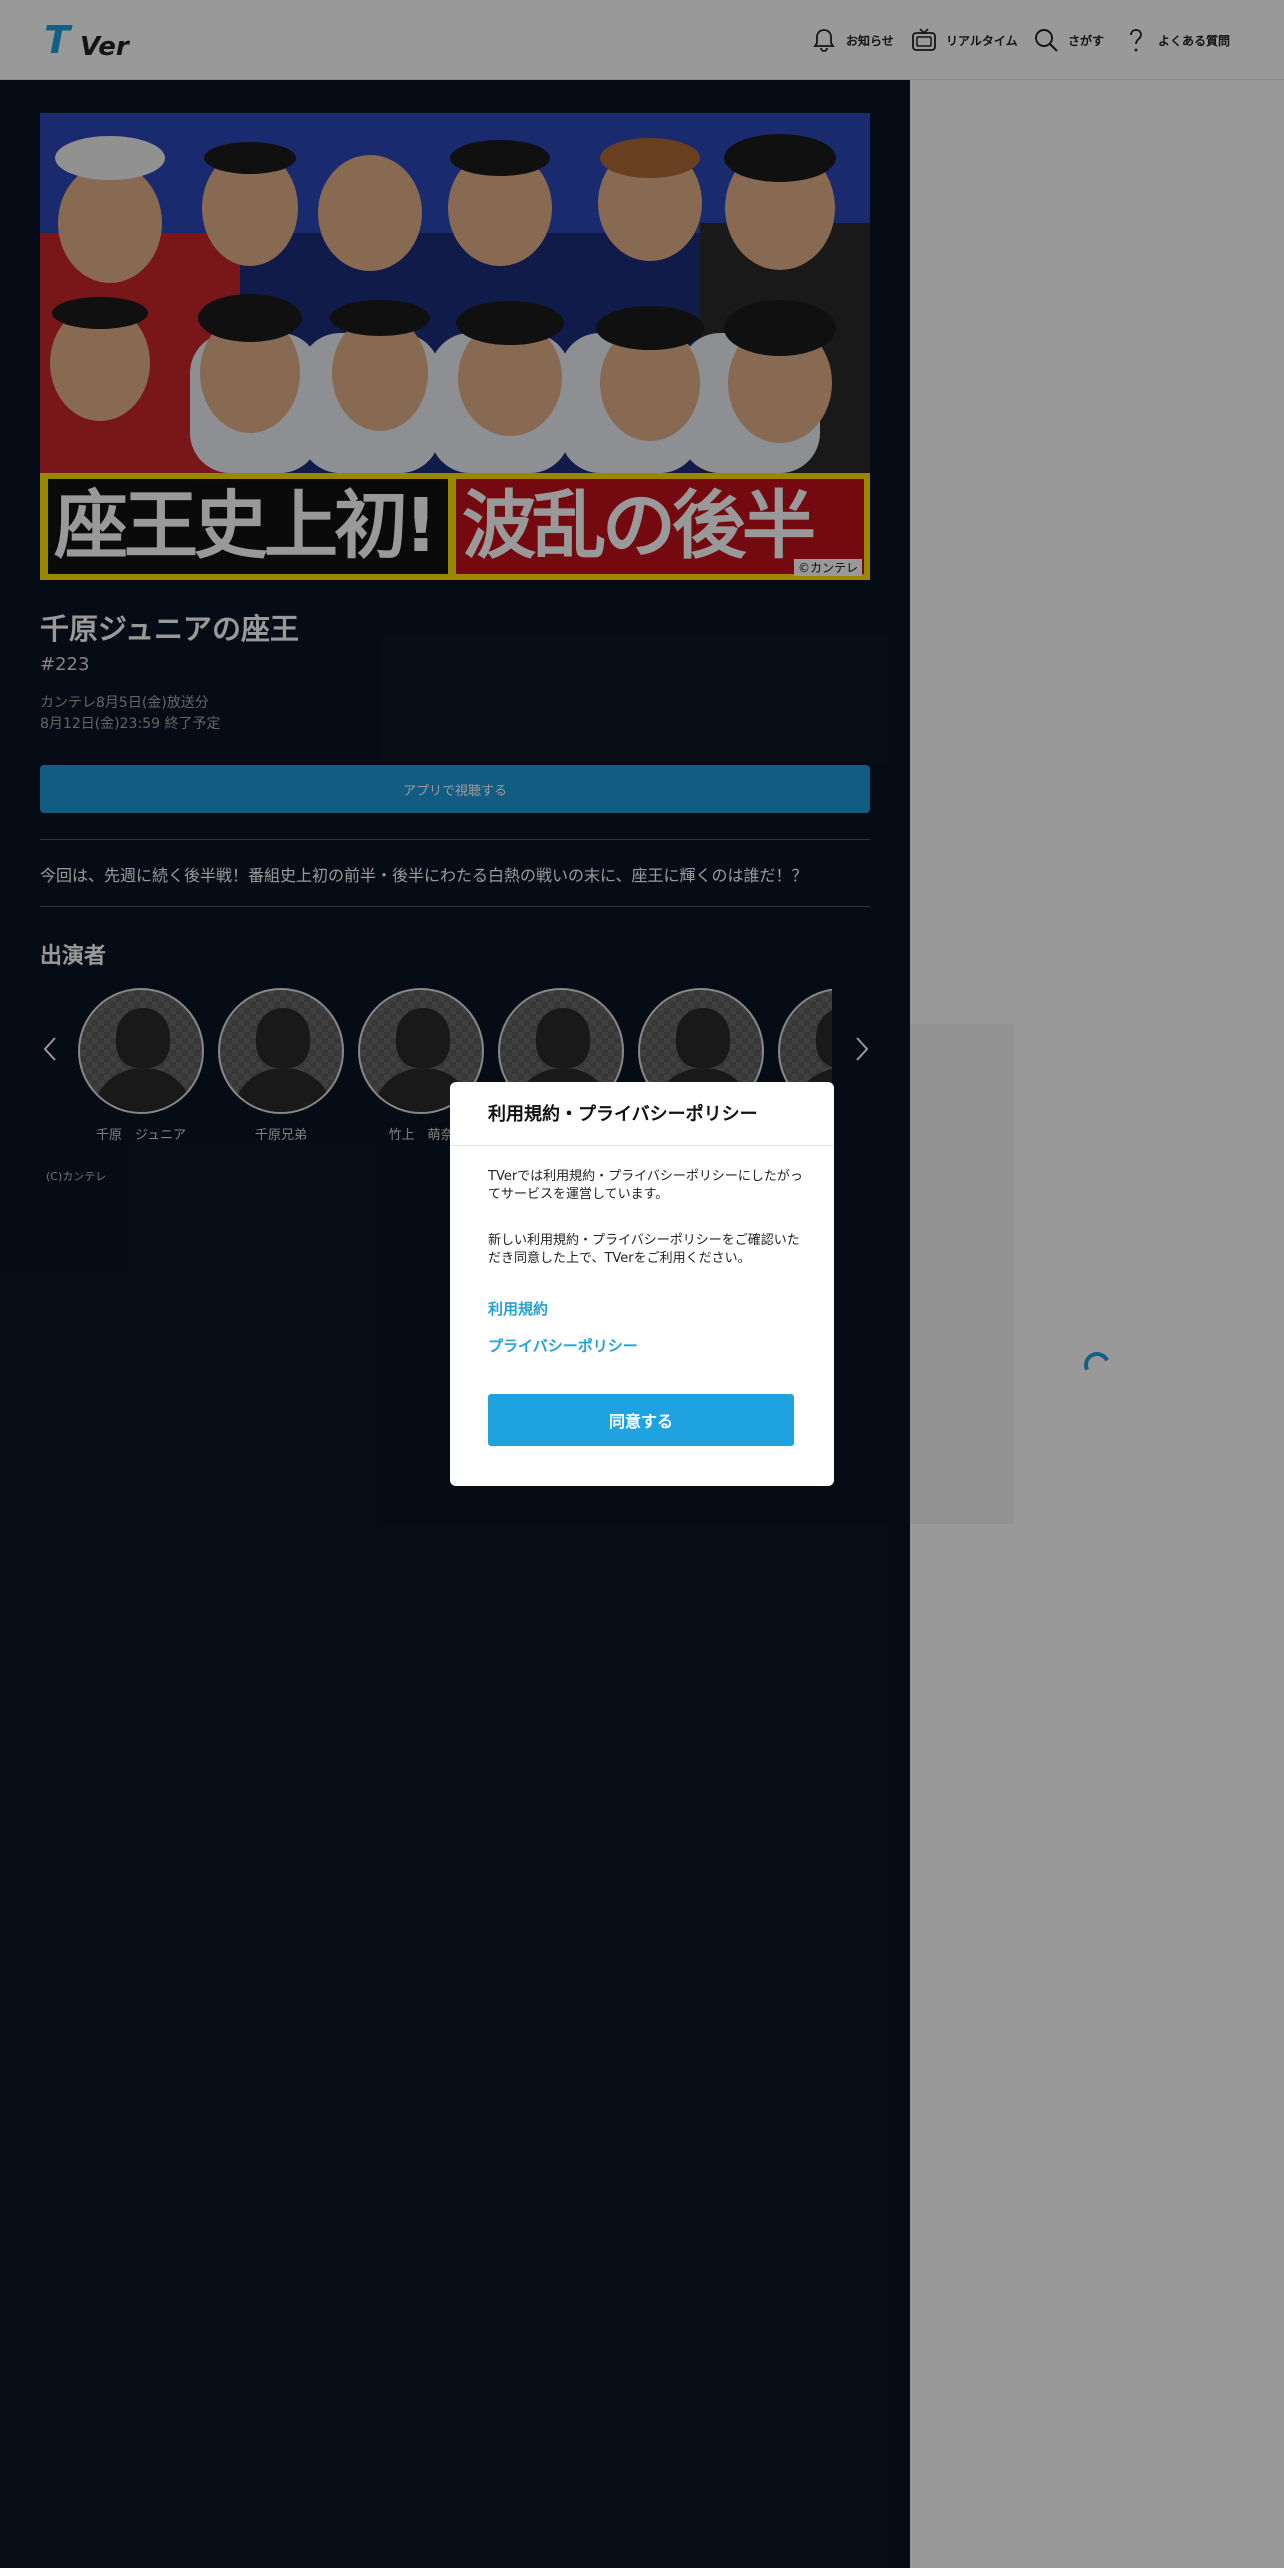 The height and width of the screenshot is (2568, 1284). I want to click on modal-text: TVerでは利用規約・プライバシーポリシーにしたがってサービスを運営しています。, so click(645, 1185).